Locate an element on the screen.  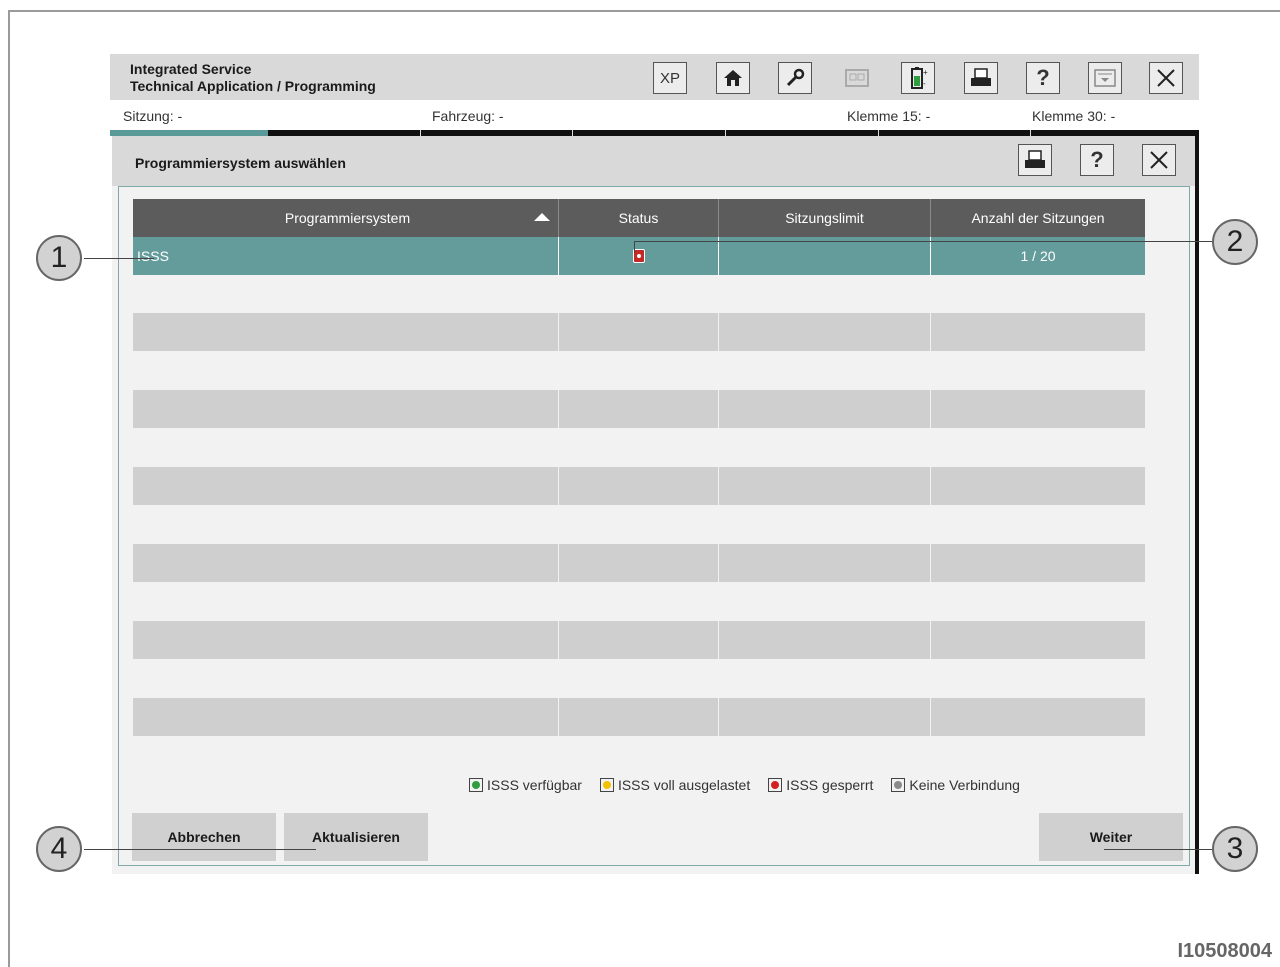
xp-button: XP is located at coordinates (670, 78).